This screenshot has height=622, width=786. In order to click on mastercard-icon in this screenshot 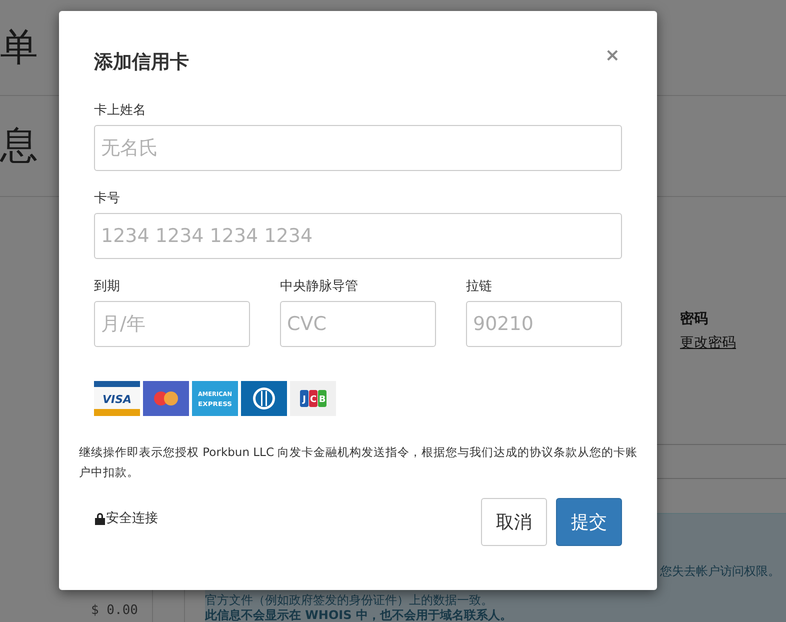, I will do `click(166, 398)`.